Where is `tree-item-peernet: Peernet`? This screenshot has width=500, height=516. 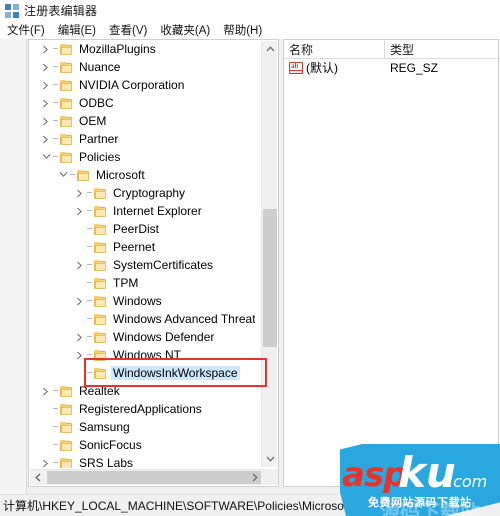 tree-item-peernet: Peernet is located at coordinates (142, 247).